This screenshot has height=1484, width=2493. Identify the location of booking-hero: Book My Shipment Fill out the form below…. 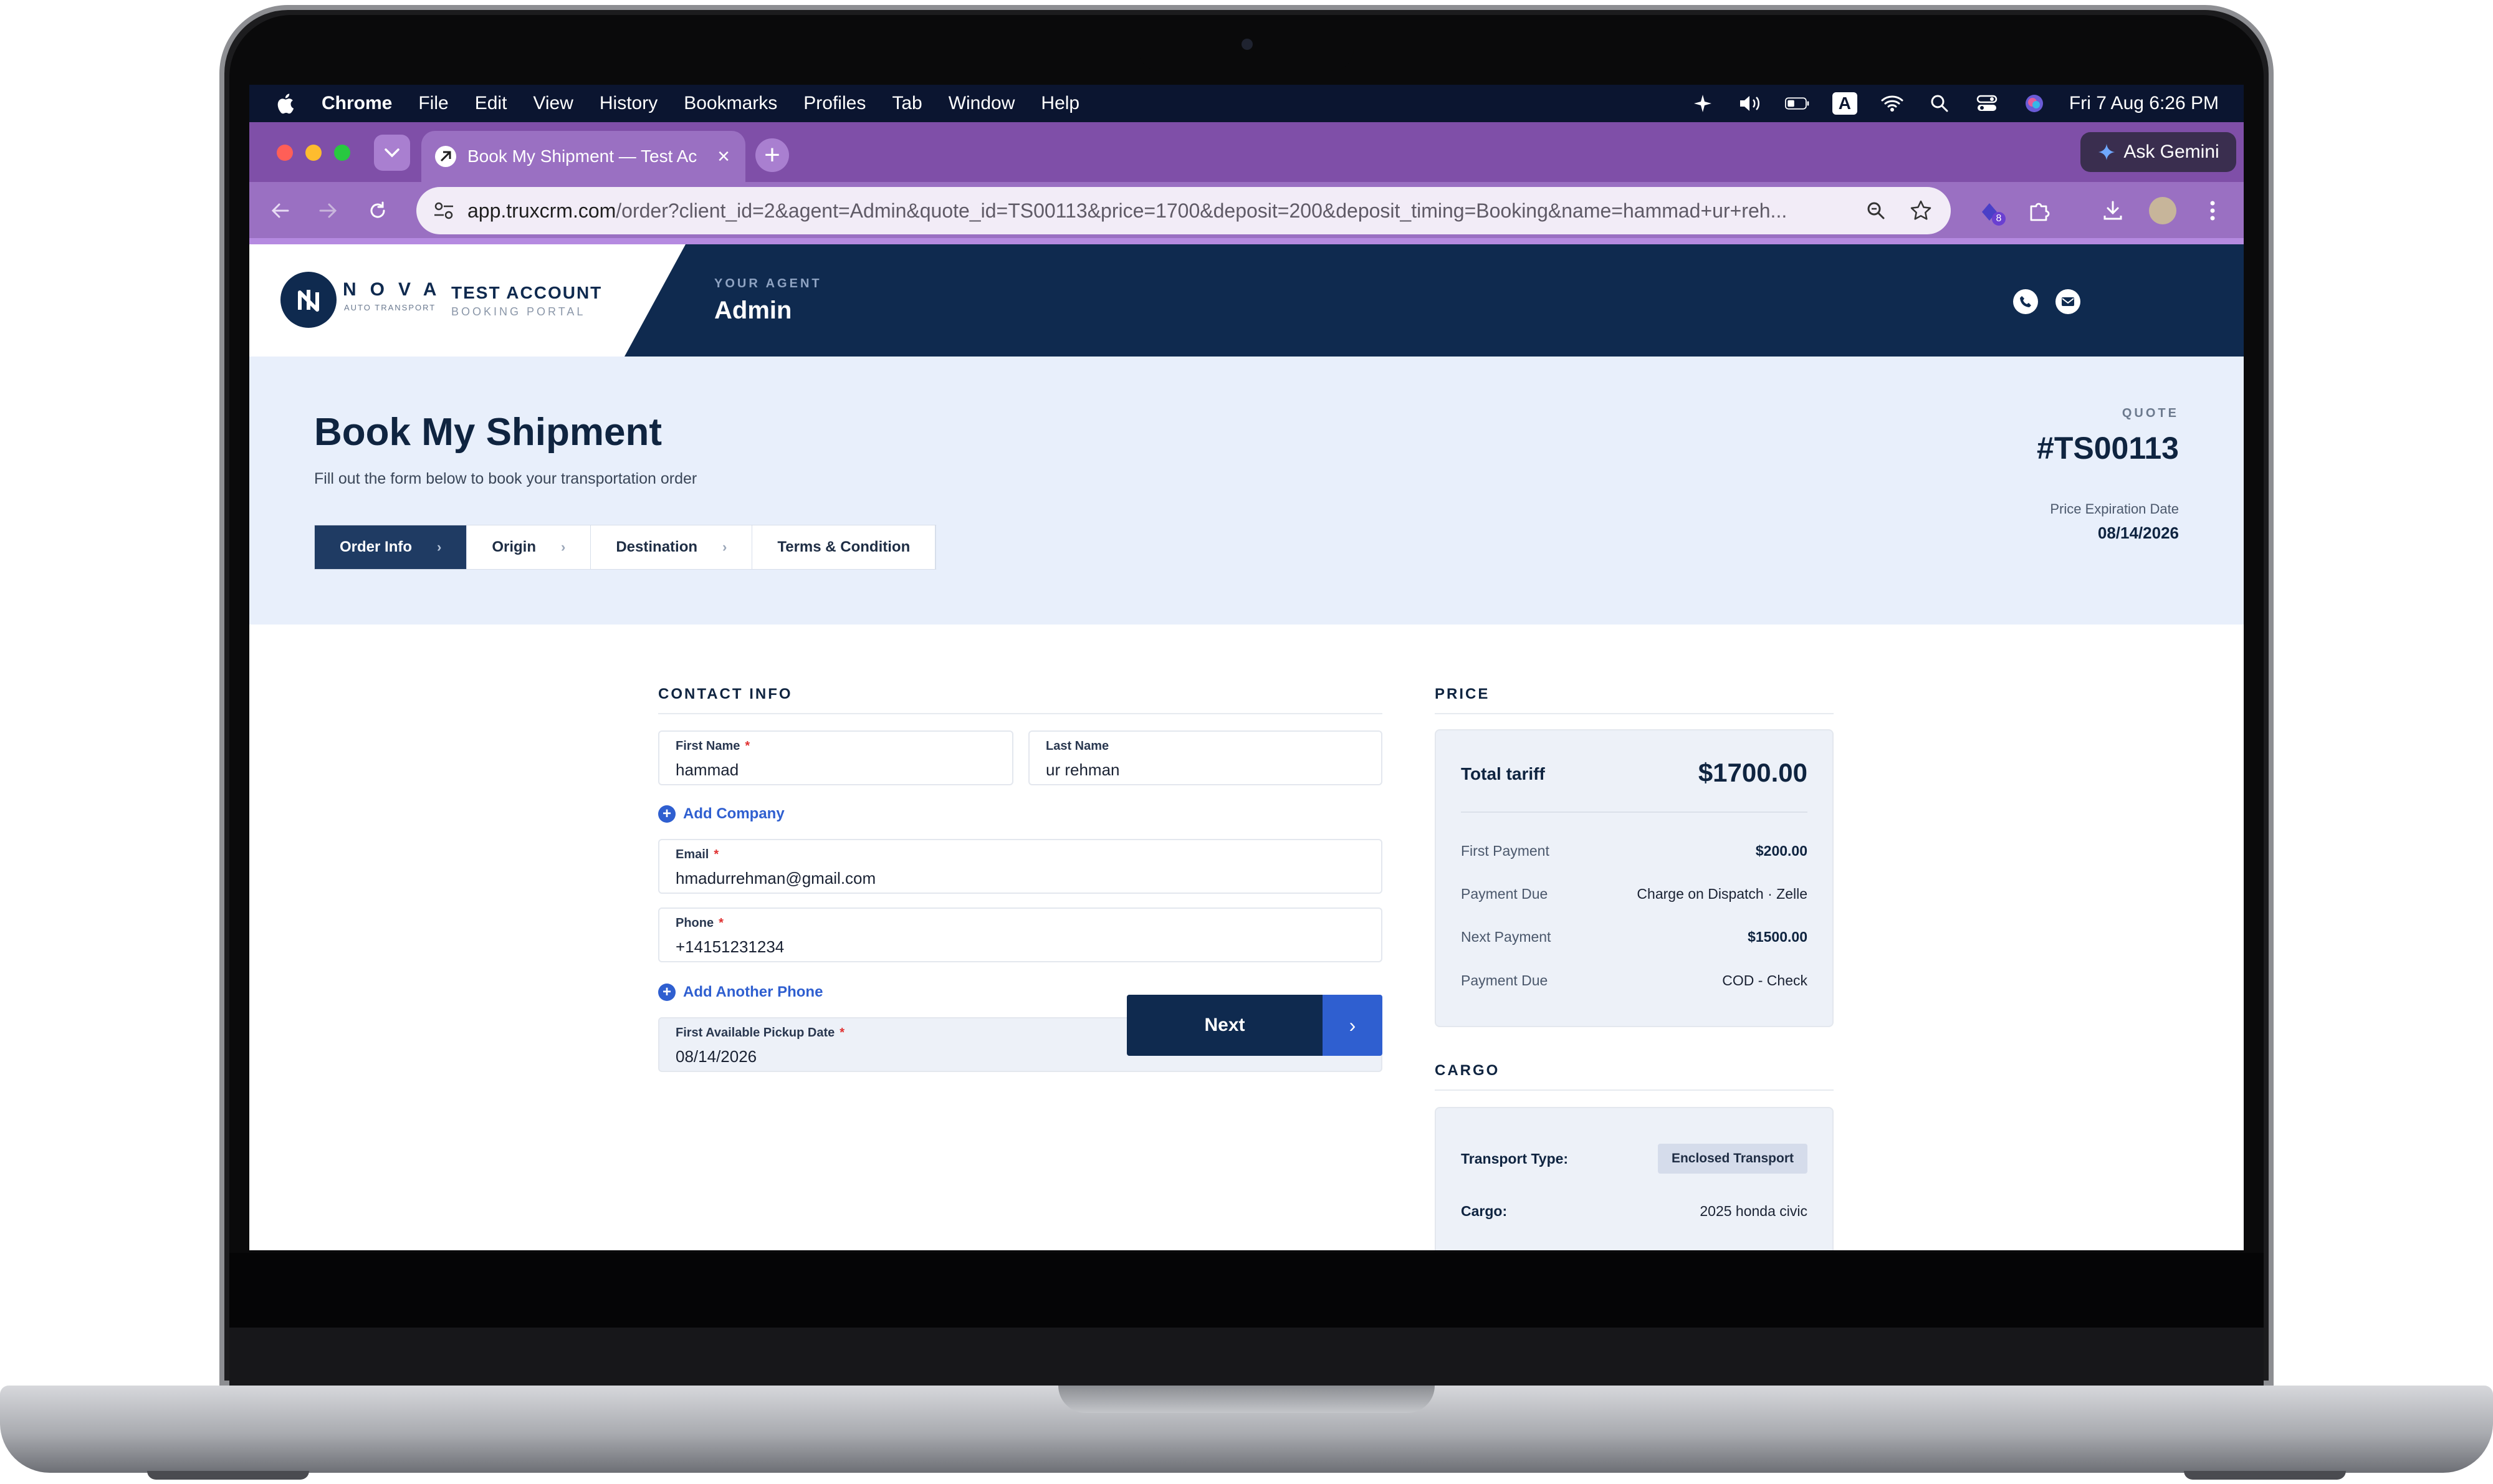
(1246, 491).